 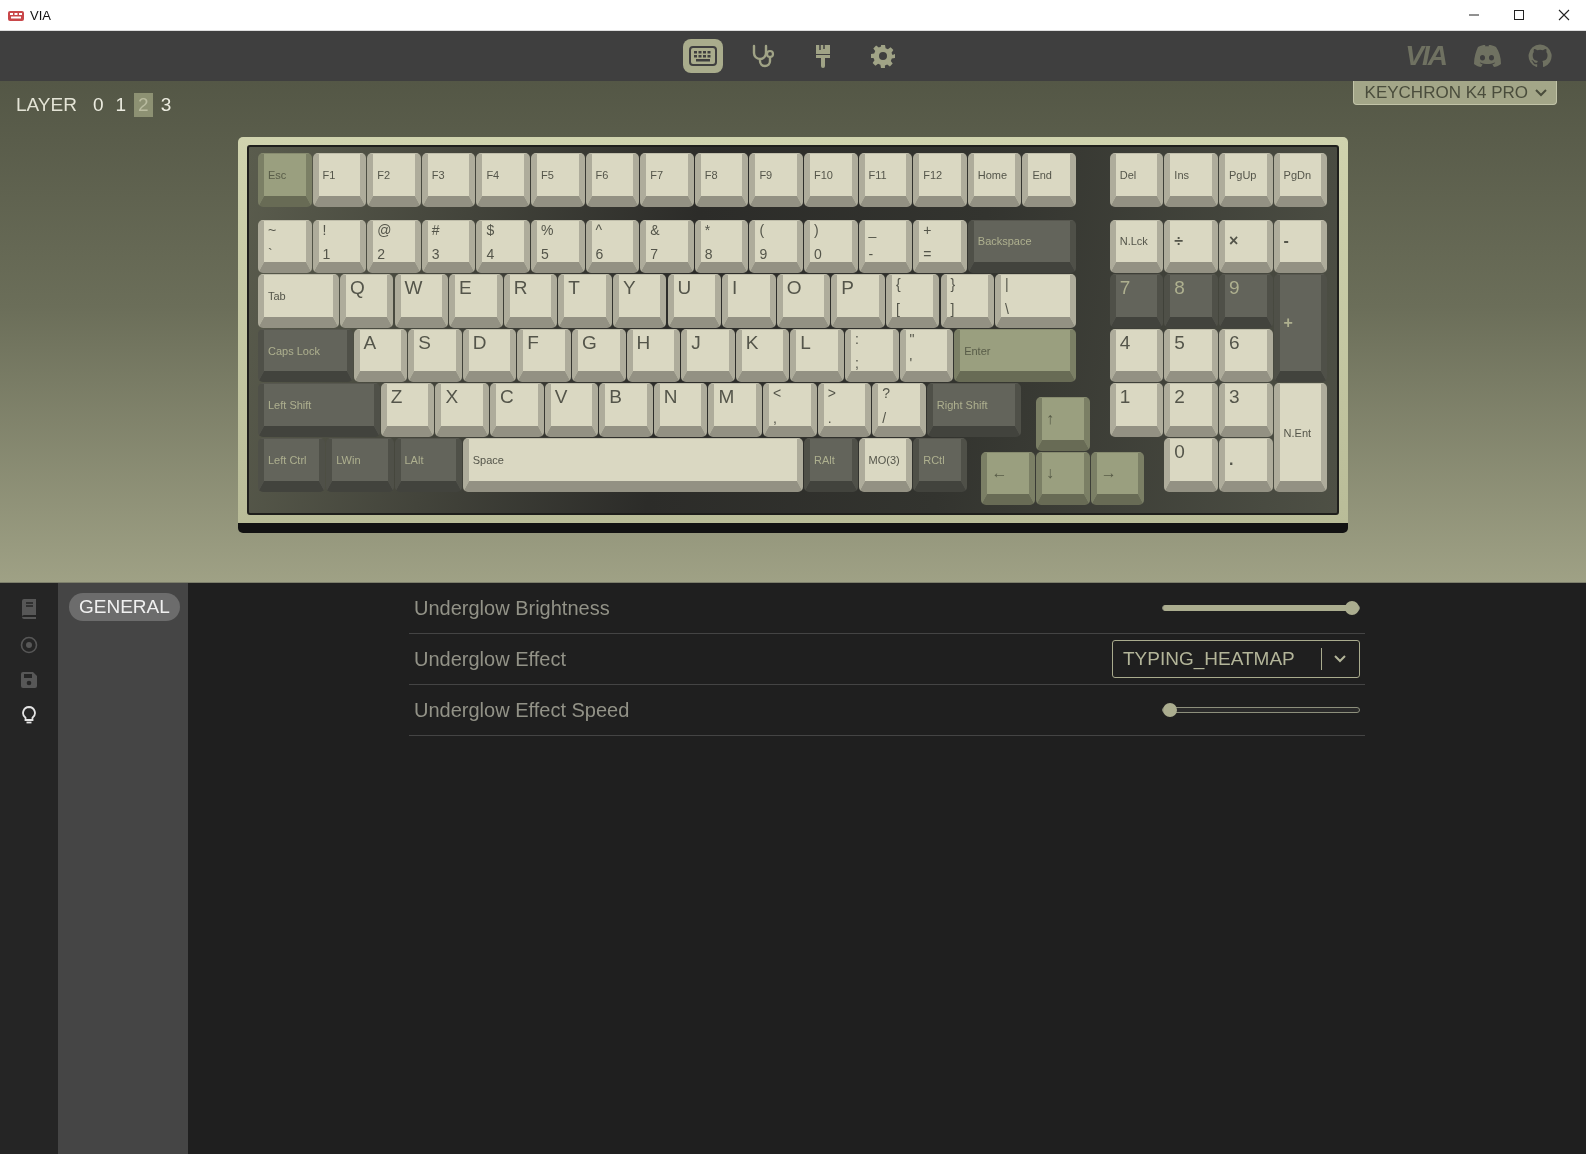 I want to click on keycap: 9, so click(x=1245, y=301).